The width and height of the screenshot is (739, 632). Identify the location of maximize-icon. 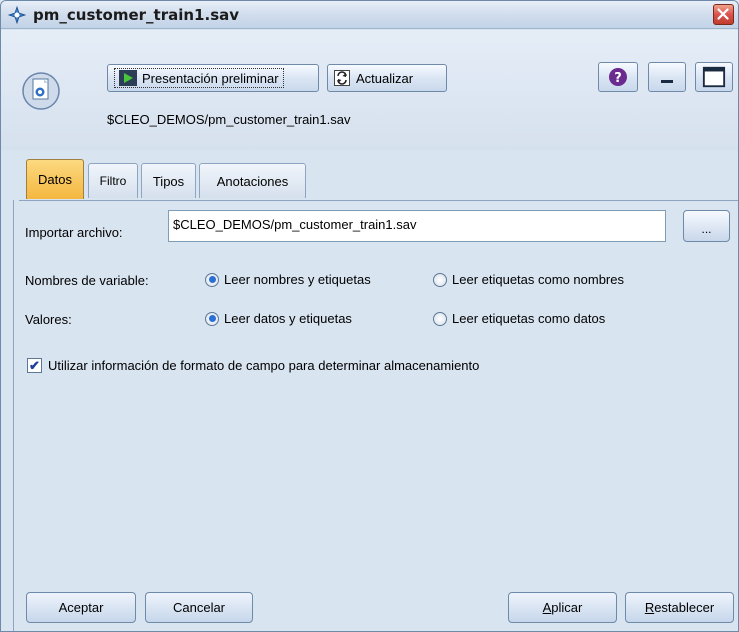
(714, 77).